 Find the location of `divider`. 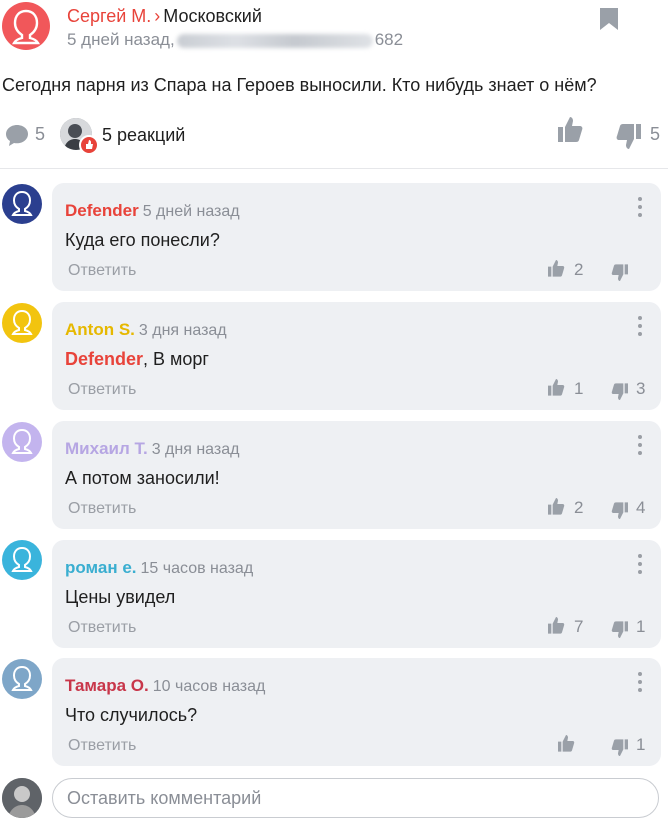

divider is located at coordinates (334, 168).